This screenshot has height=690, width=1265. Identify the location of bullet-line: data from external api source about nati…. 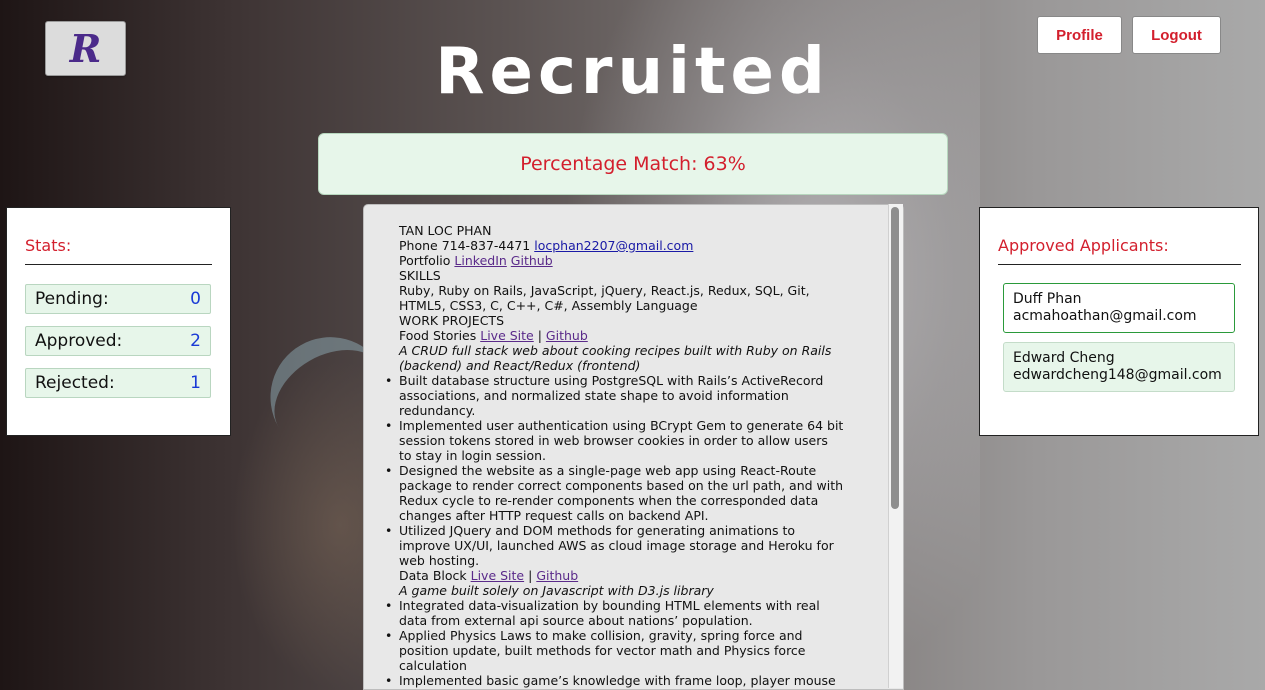
(576, 620).